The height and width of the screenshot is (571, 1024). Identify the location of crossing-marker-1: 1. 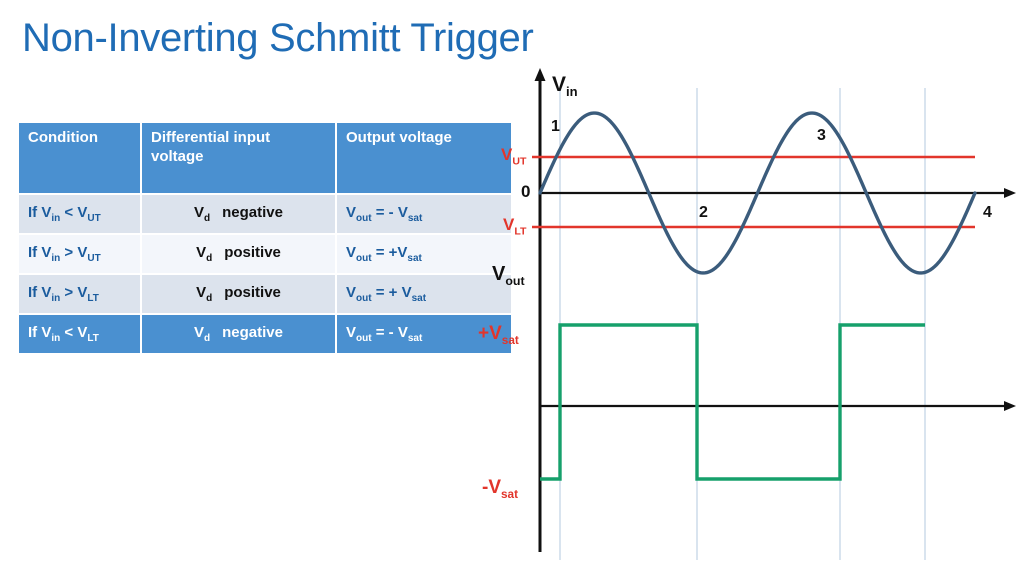
(555, 126).